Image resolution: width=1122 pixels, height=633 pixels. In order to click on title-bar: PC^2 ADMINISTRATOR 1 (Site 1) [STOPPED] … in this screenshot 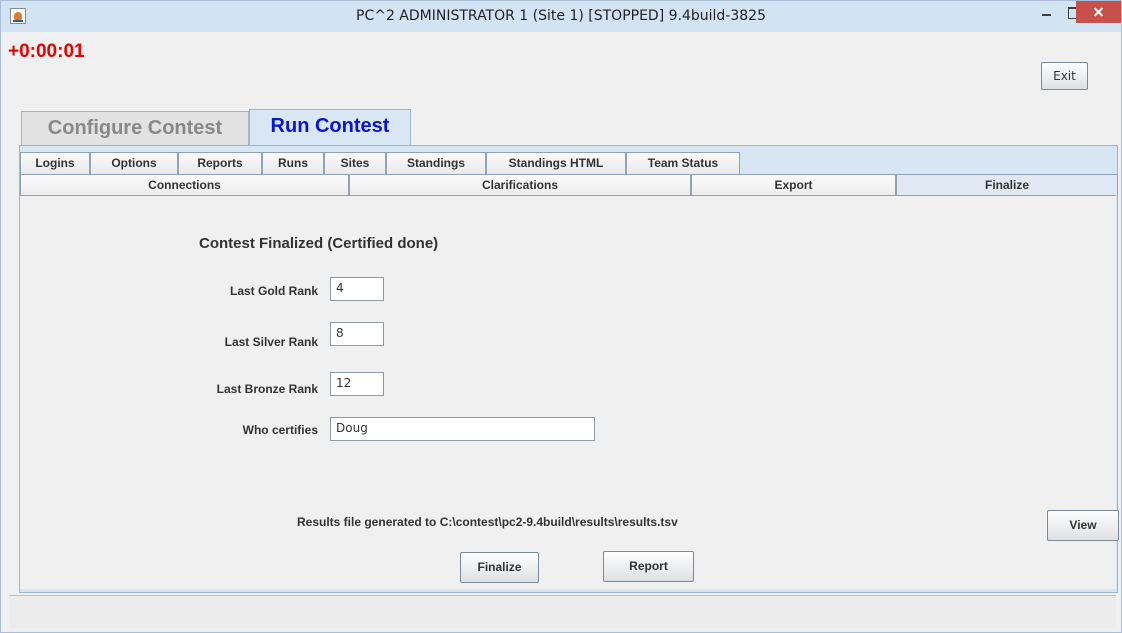, I will do `click(561, 16)`.